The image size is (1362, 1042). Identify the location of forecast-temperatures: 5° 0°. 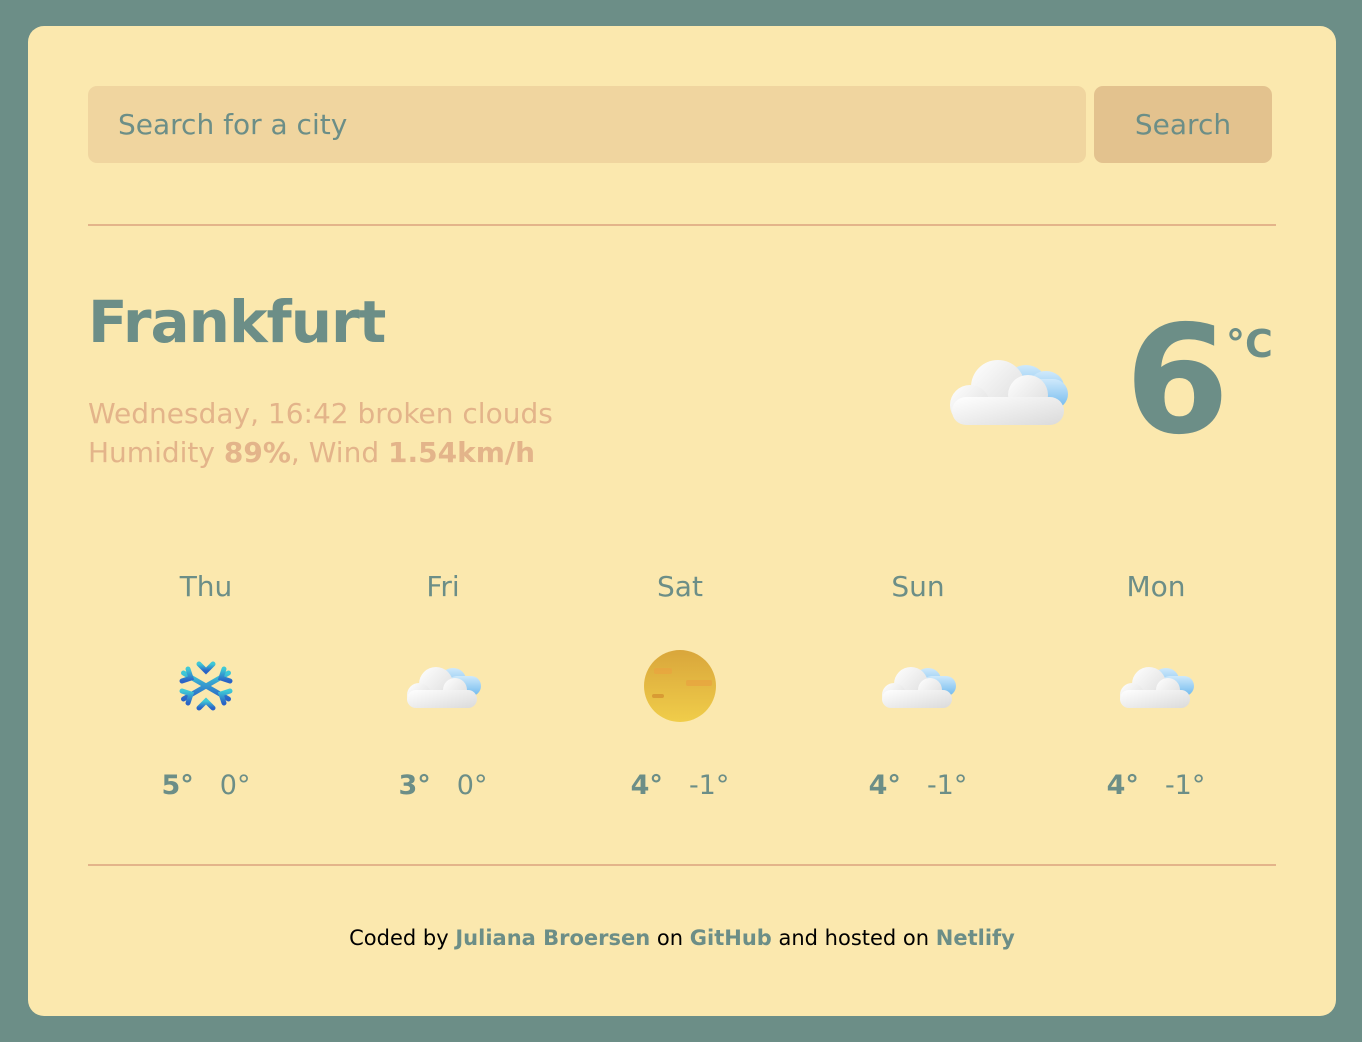
(206, 785).